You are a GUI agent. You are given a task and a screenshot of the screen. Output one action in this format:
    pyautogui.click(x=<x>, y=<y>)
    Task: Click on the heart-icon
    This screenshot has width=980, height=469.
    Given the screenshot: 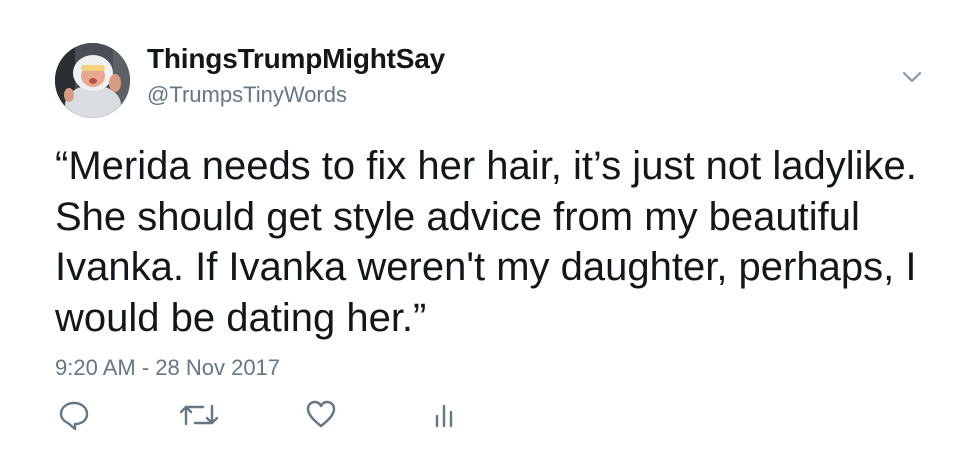 What is the action you would take?
    pyautogui.click(x=321, y=415)
    